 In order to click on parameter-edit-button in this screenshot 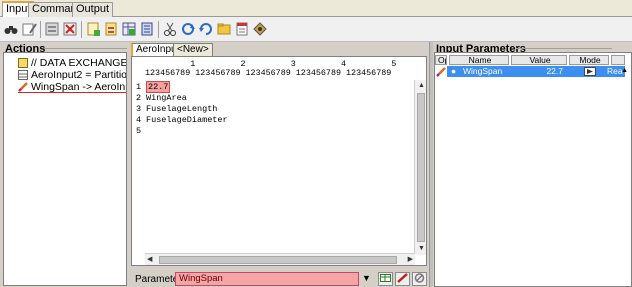, I will do `click(402, 279)`.